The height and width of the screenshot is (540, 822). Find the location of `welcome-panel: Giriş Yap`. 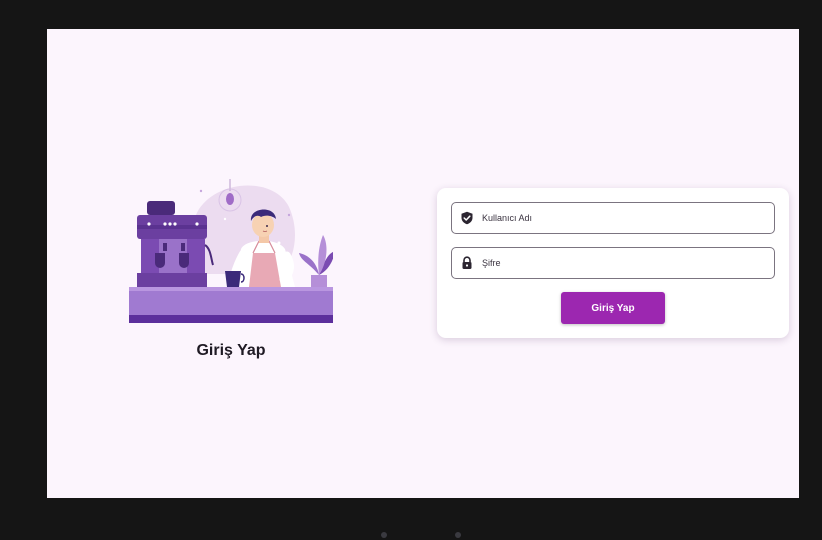

welcome-panel: Giriş Yap is located at coordinates (231, 279).